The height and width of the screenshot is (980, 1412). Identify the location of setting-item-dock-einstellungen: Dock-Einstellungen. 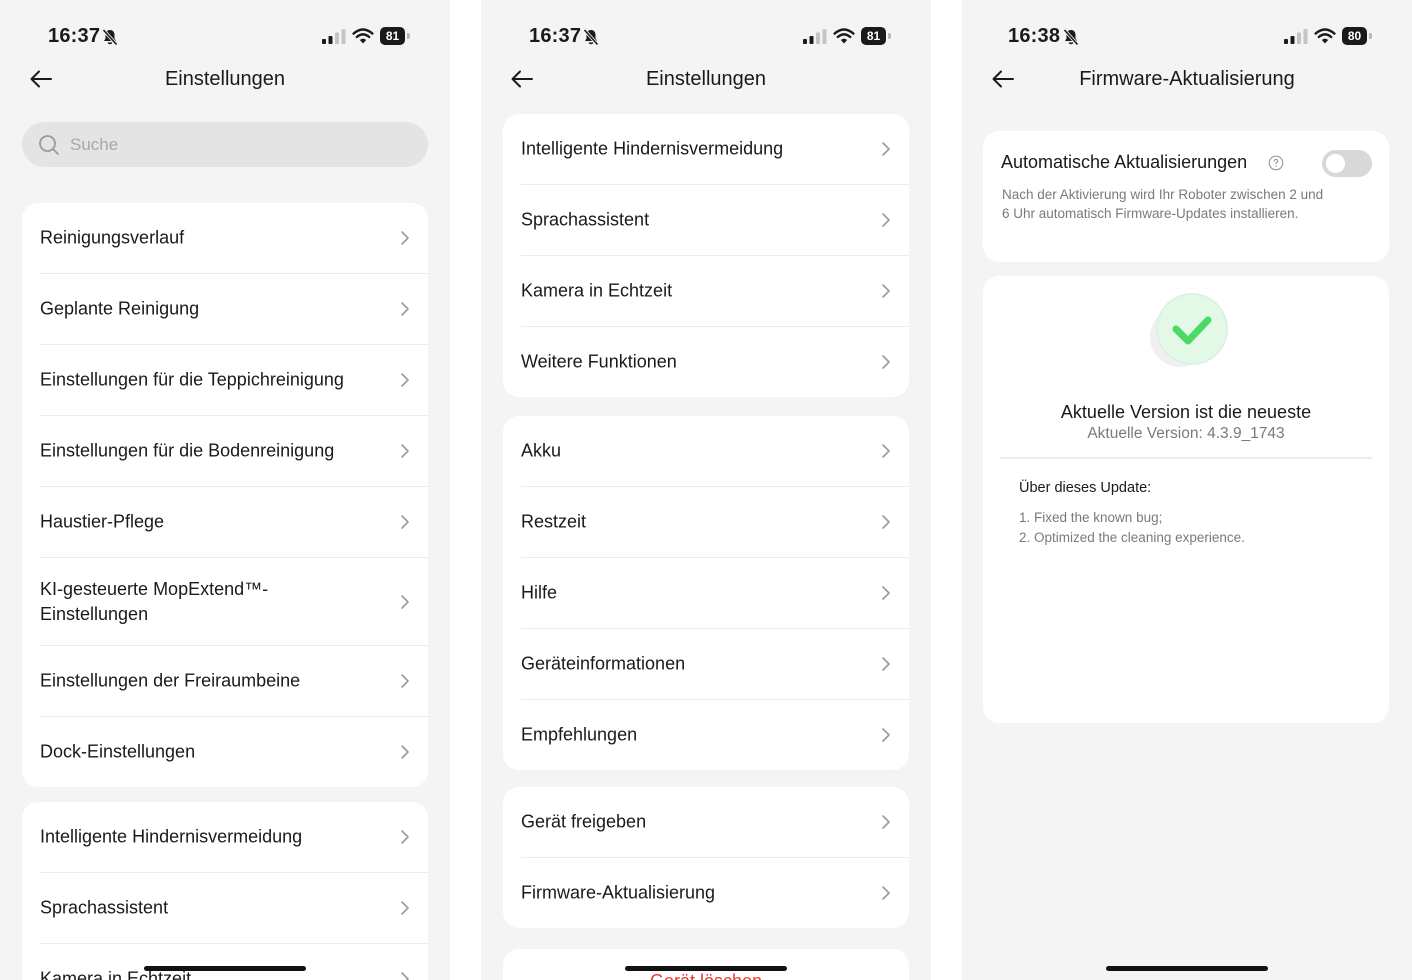
(234, 752).